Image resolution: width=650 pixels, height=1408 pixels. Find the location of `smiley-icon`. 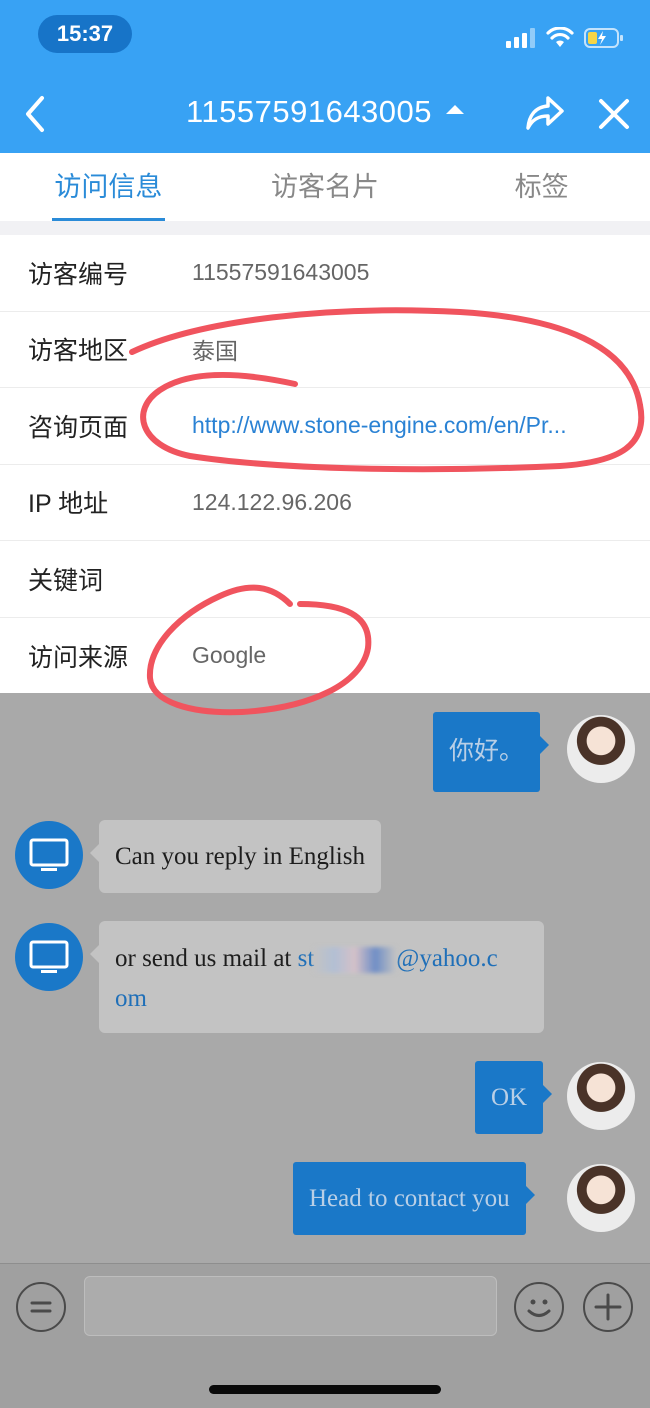

smiley-icon is located at coordinates (539, 1307).